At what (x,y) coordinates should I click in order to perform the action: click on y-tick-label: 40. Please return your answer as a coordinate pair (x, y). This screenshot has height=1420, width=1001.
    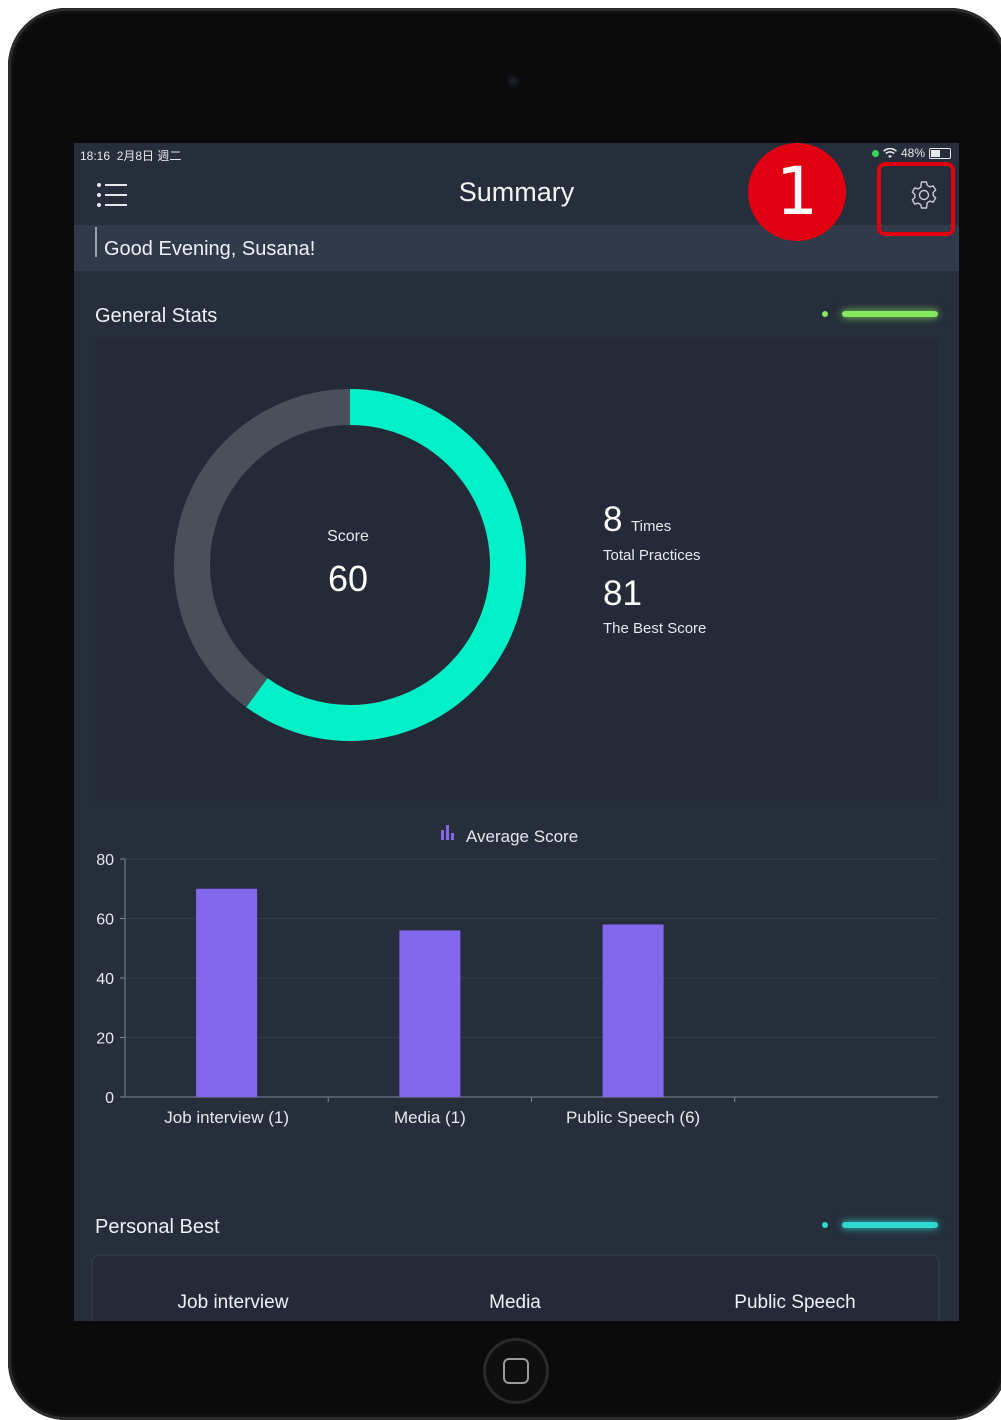
    Looking at the image, I should click on (105, 979).